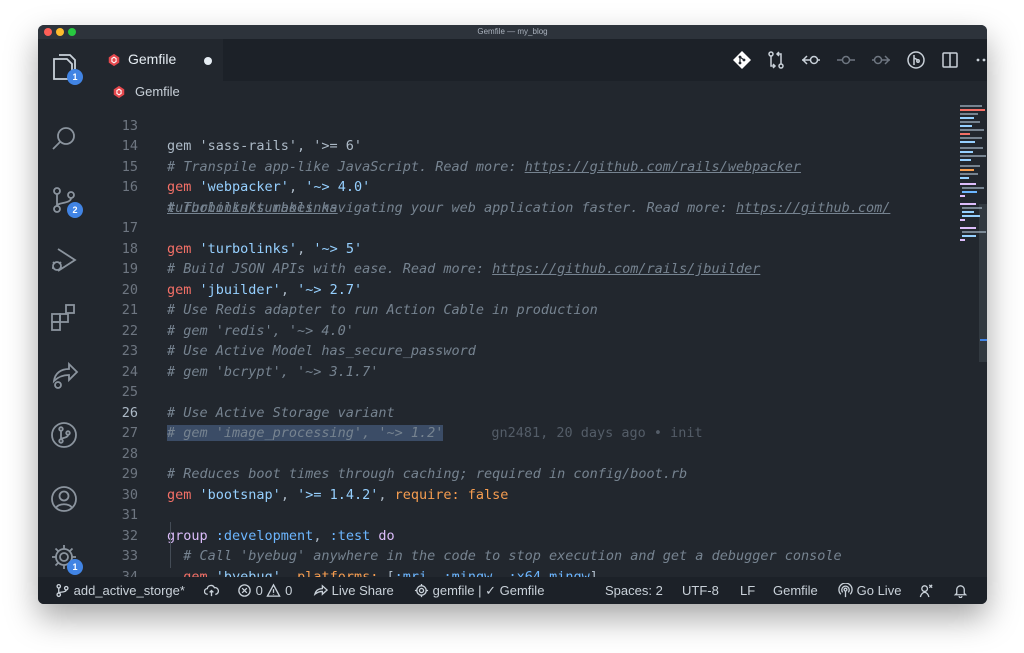 The width and height of the screenshot is (1024, 653). I want to click on accounts-icon, so click(64, 499).